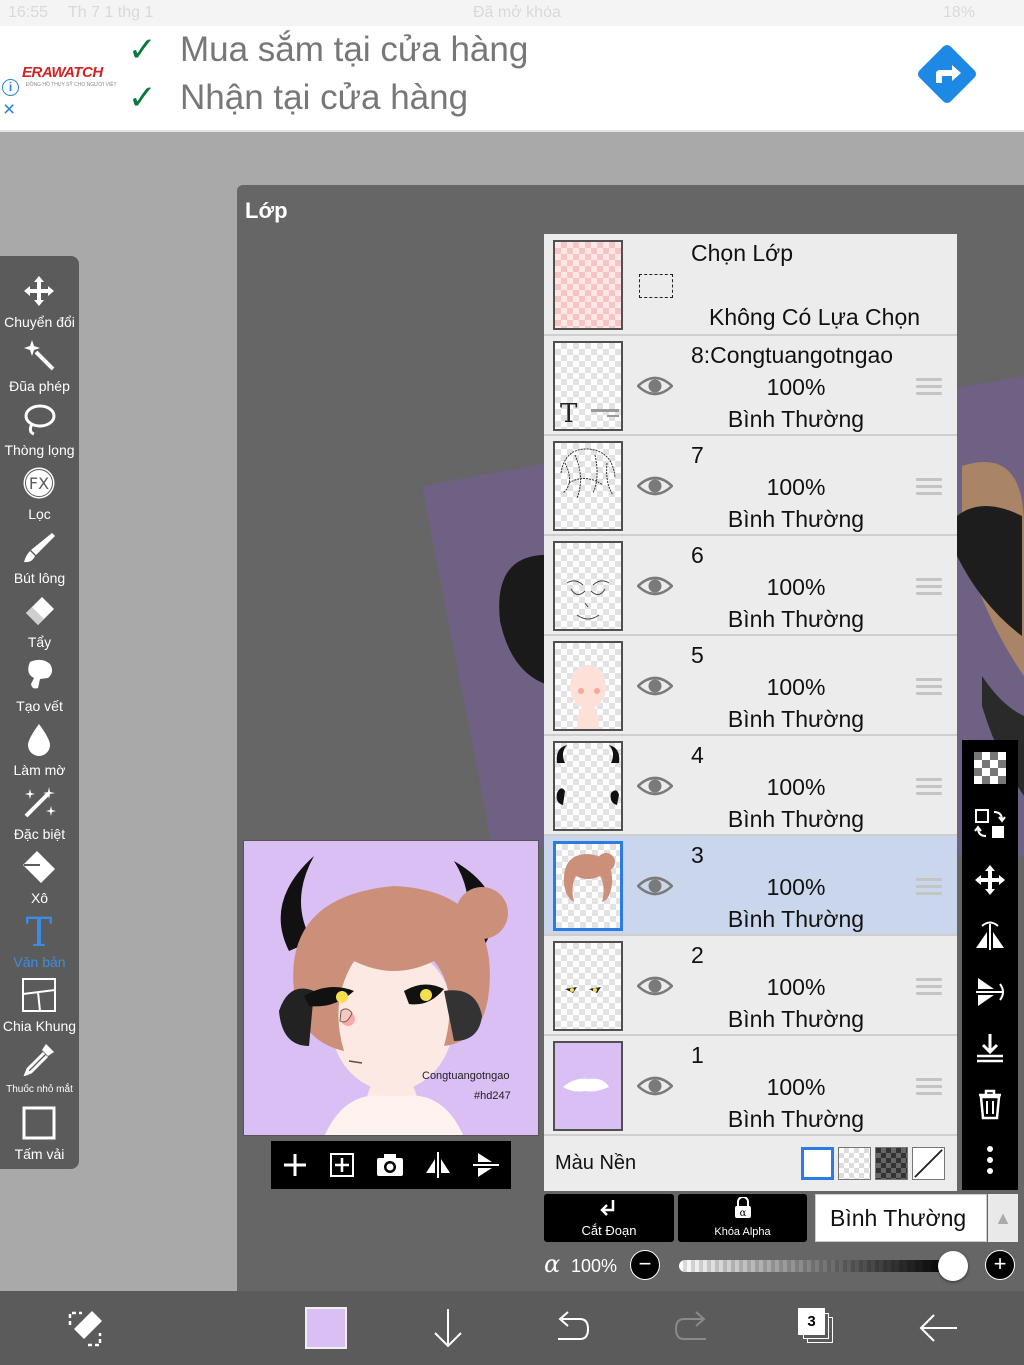 Image resolution: width=1024 pixels, height=1365 pixels. Describe the element at coordinates (9, 109) in the screenshot. I see `ad-close-icon: ×` at that location.